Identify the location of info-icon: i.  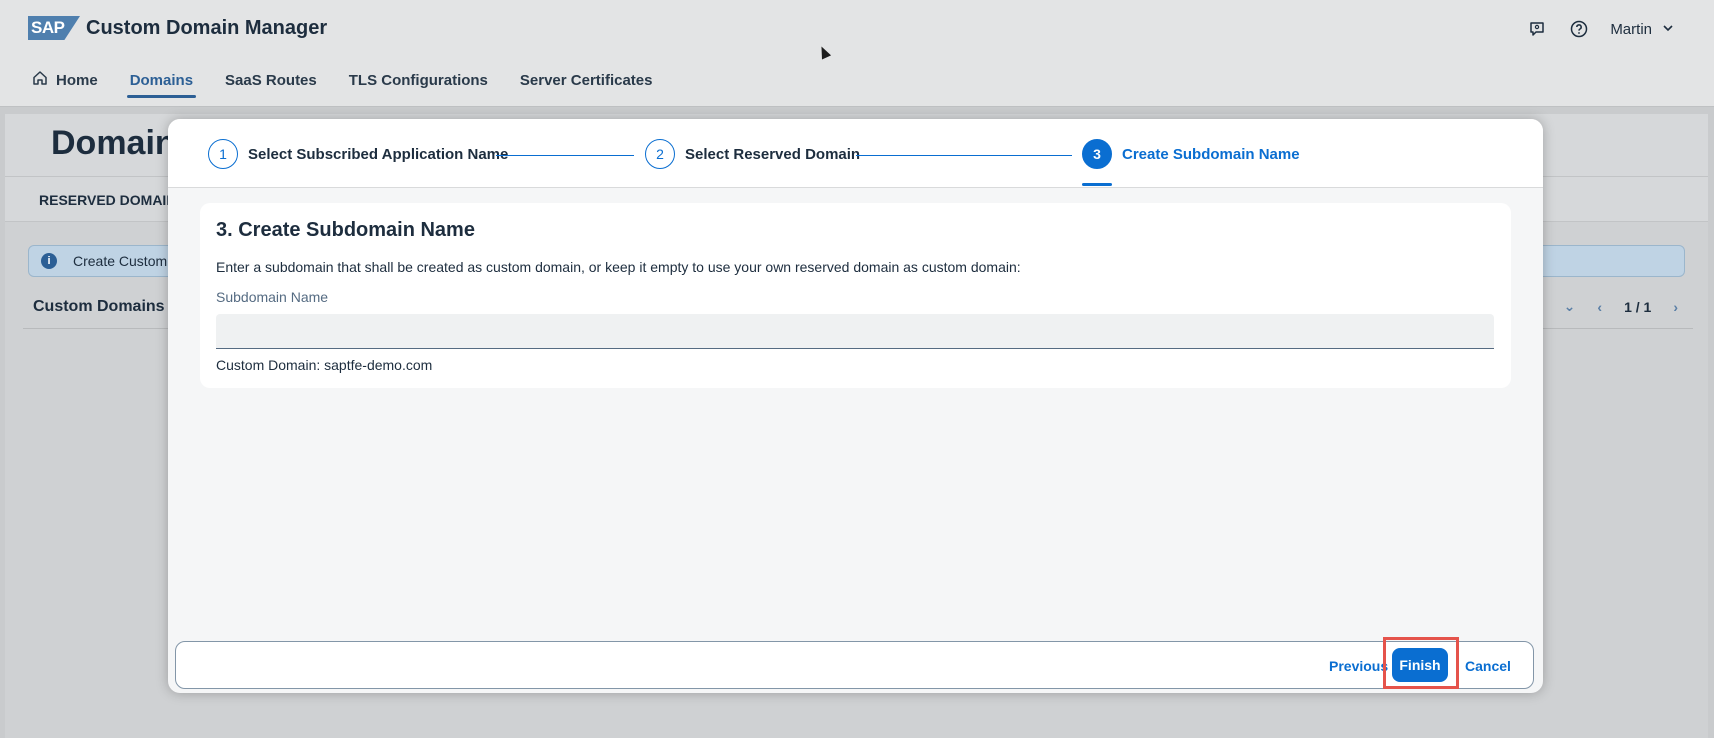
(49, 261).